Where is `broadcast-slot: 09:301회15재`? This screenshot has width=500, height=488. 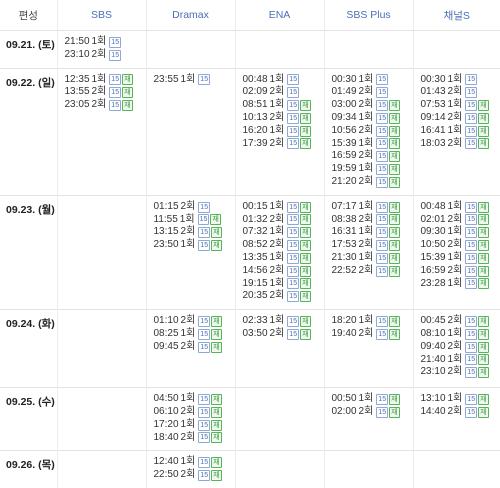 broadcast-slot: 09:301회15재 is located at coordinates (460, 232).